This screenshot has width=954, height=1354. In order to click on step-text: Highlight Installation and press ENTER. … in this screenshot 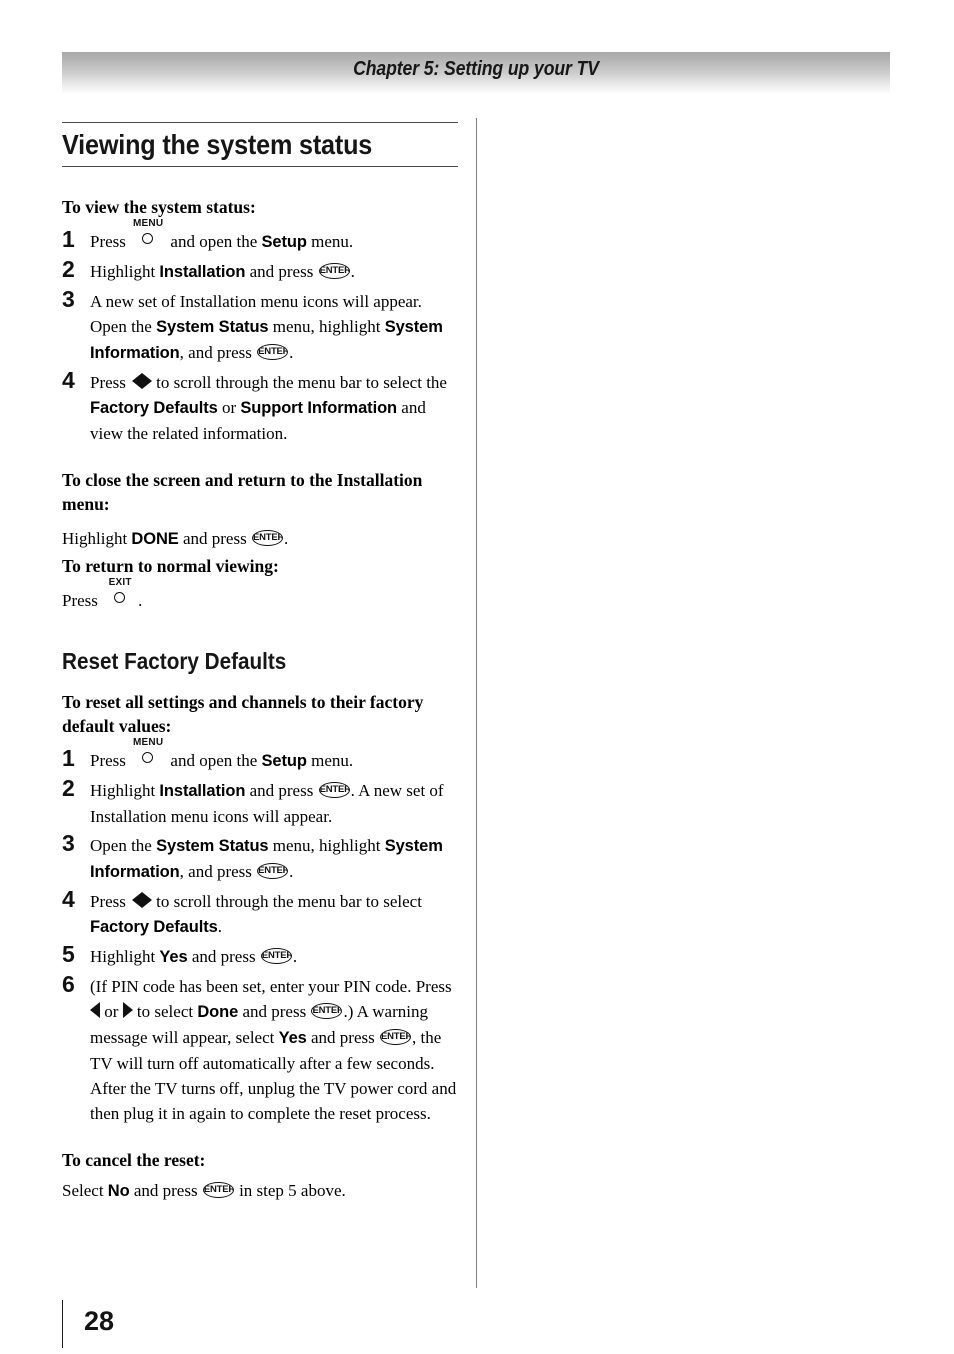, I will do `click(267, 803)`.